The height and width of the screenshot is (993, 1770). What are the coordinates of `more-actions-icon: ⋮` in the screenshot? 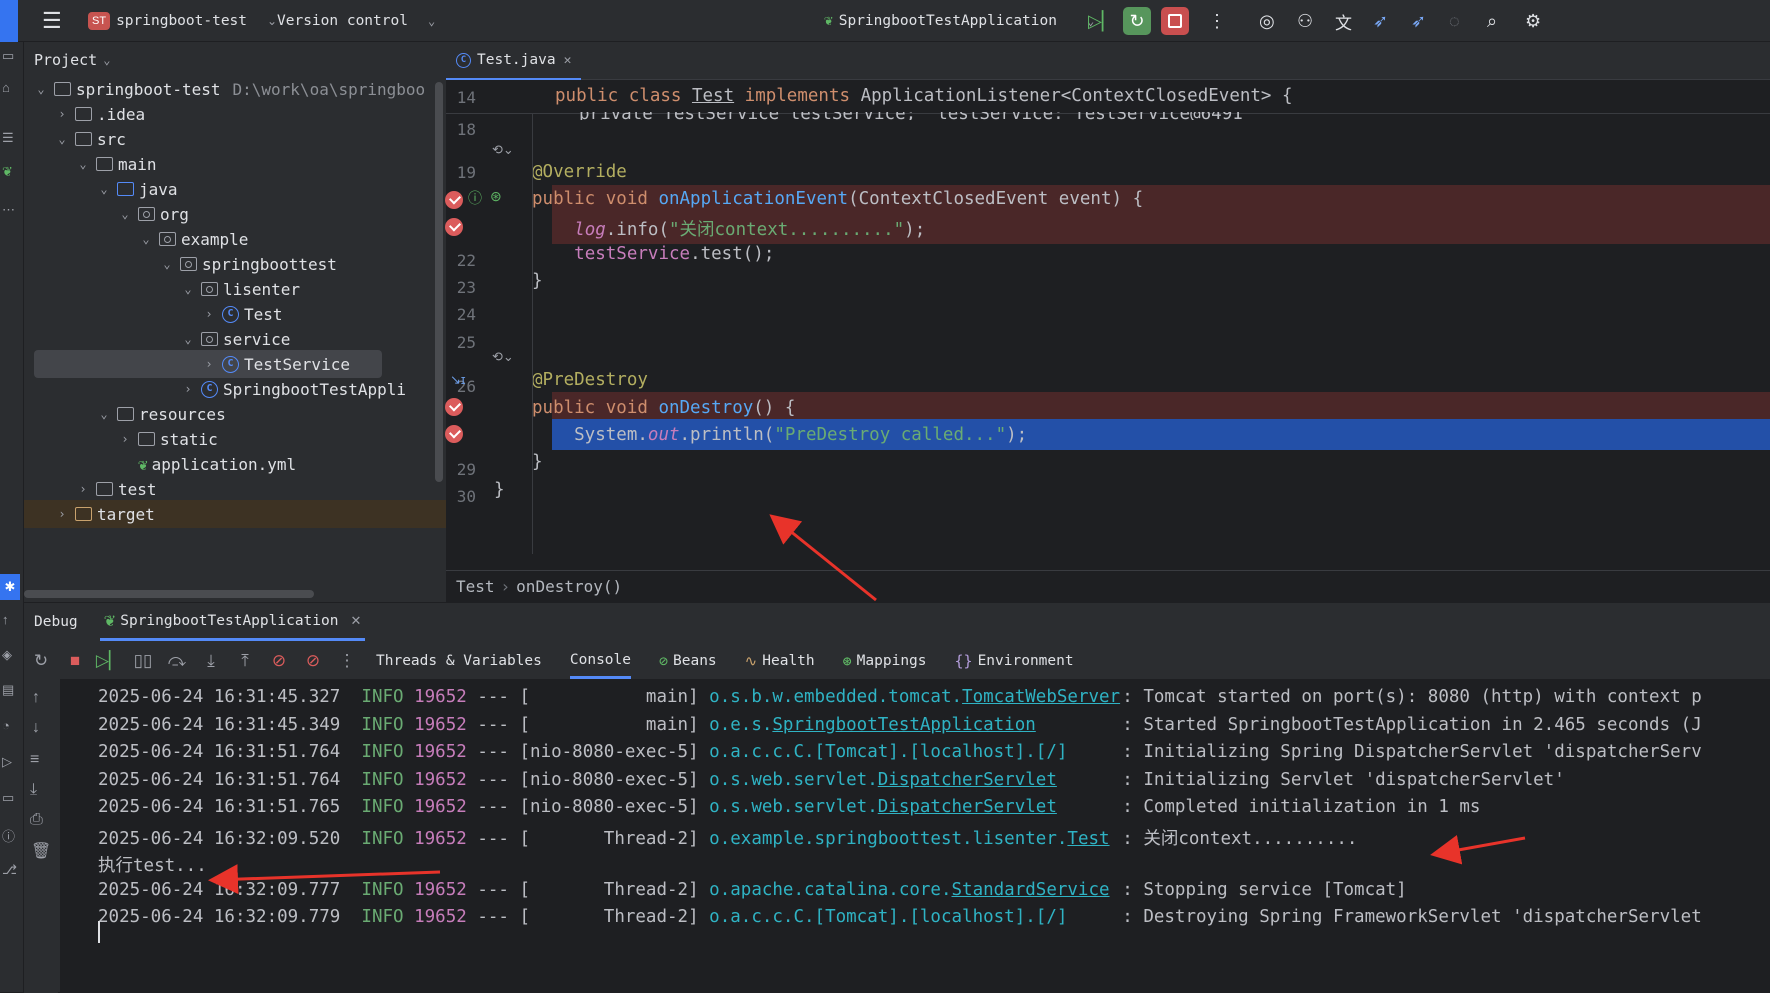 It's located at (347, 661).